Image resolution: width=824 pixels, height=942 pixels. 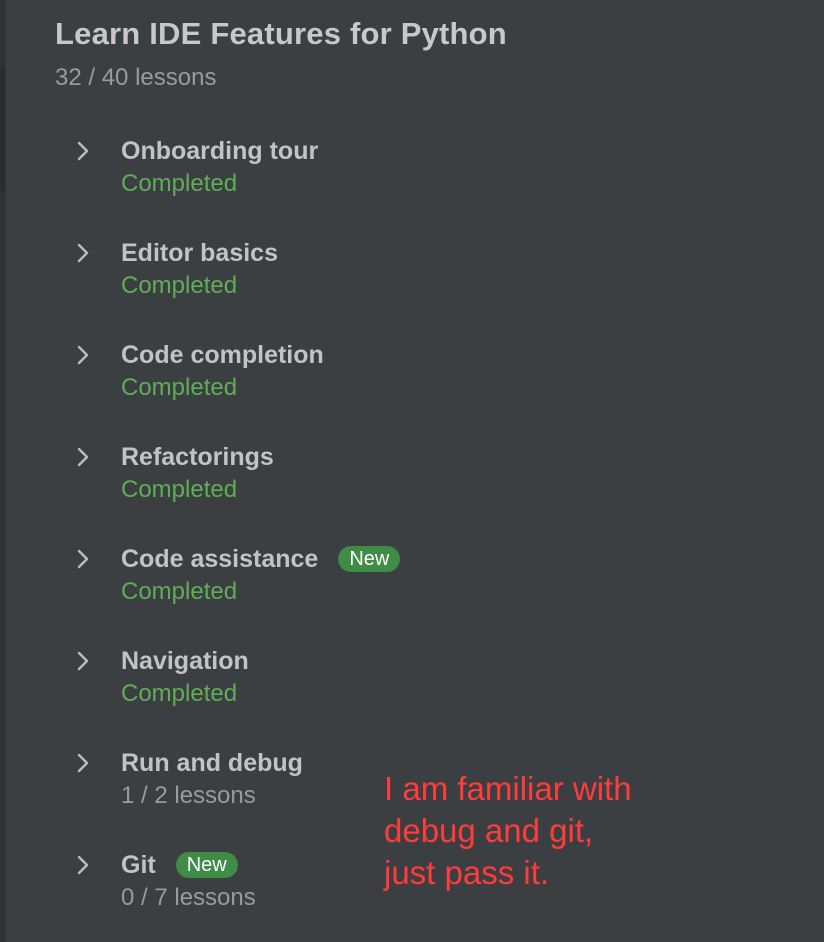 I want to click on lesson-item-navigation: Navigation Completed, so click(x=322, y=684).